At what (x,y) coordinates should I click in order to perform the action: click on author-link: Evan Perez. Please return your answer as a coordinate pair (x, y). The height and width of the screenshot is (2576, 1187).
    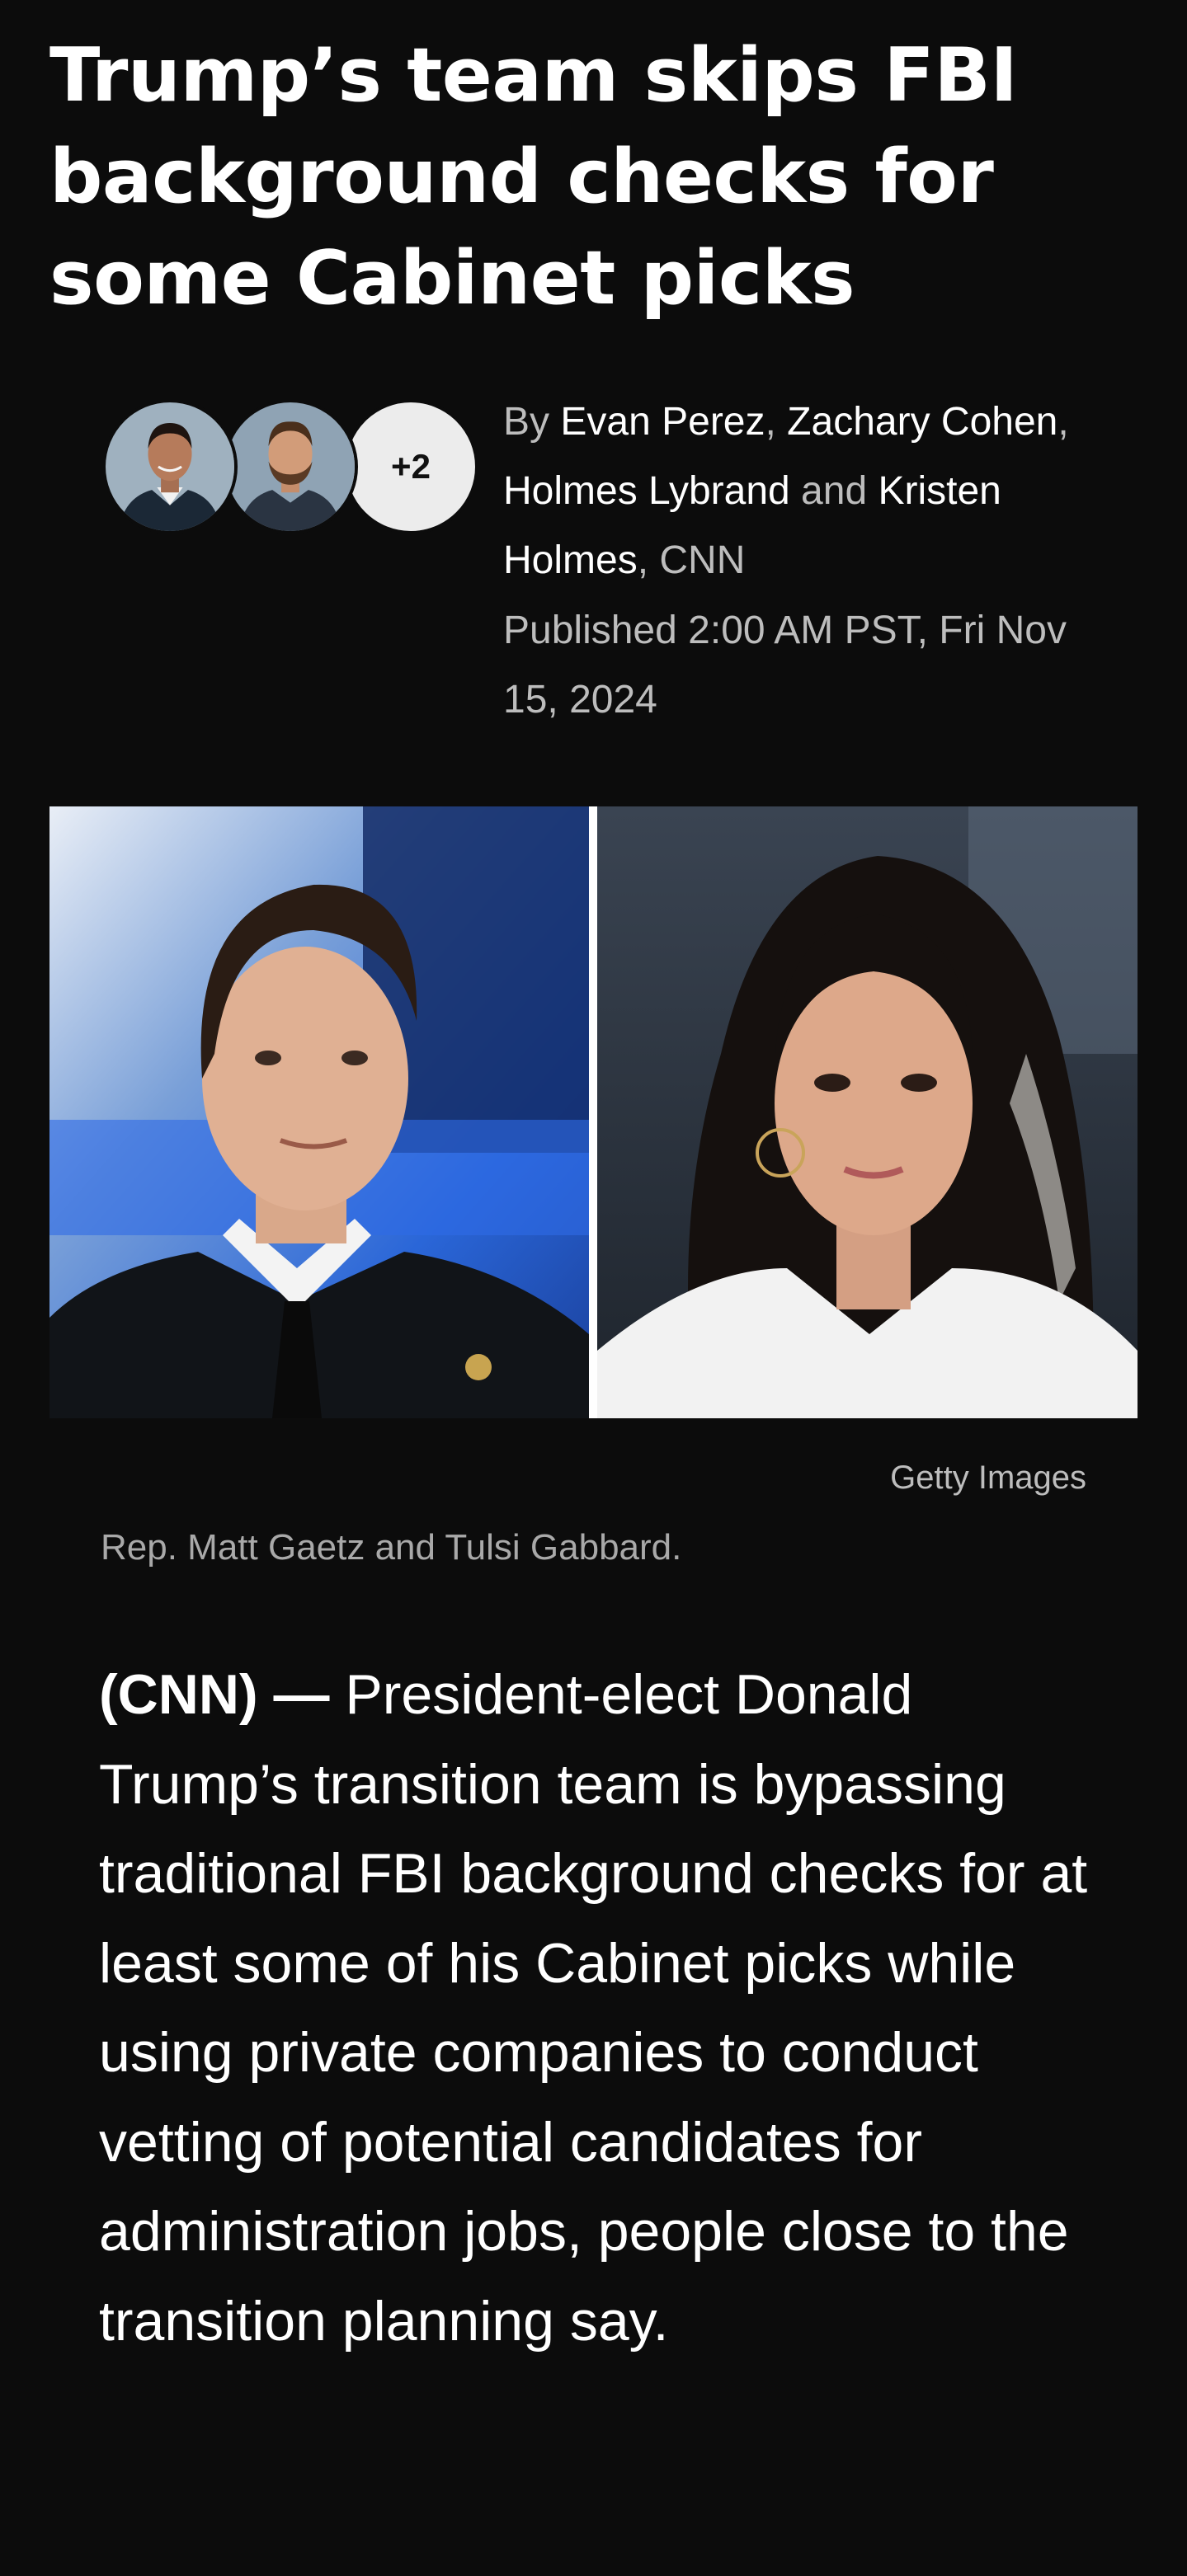
    Looking at the image, I should click on (663, 422).